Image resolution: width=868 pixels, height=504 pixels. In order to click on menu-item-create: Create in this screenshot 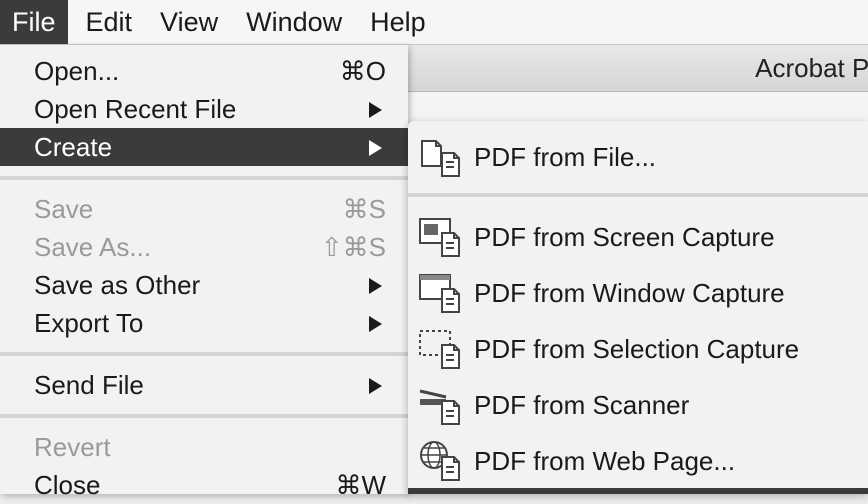, I will do `click(204, 147)`.